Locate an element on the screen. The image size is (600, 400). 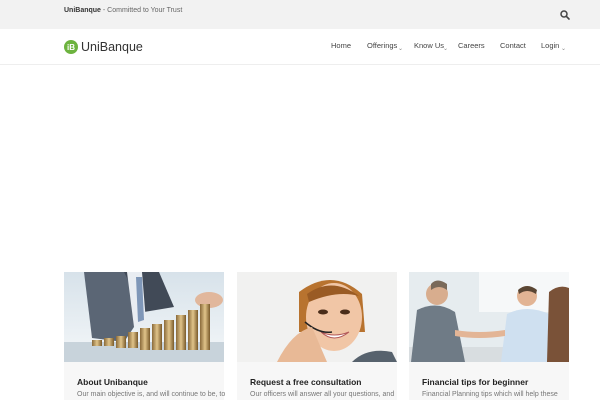
card-title: About Unibanque is located at coordinates (112, 382).